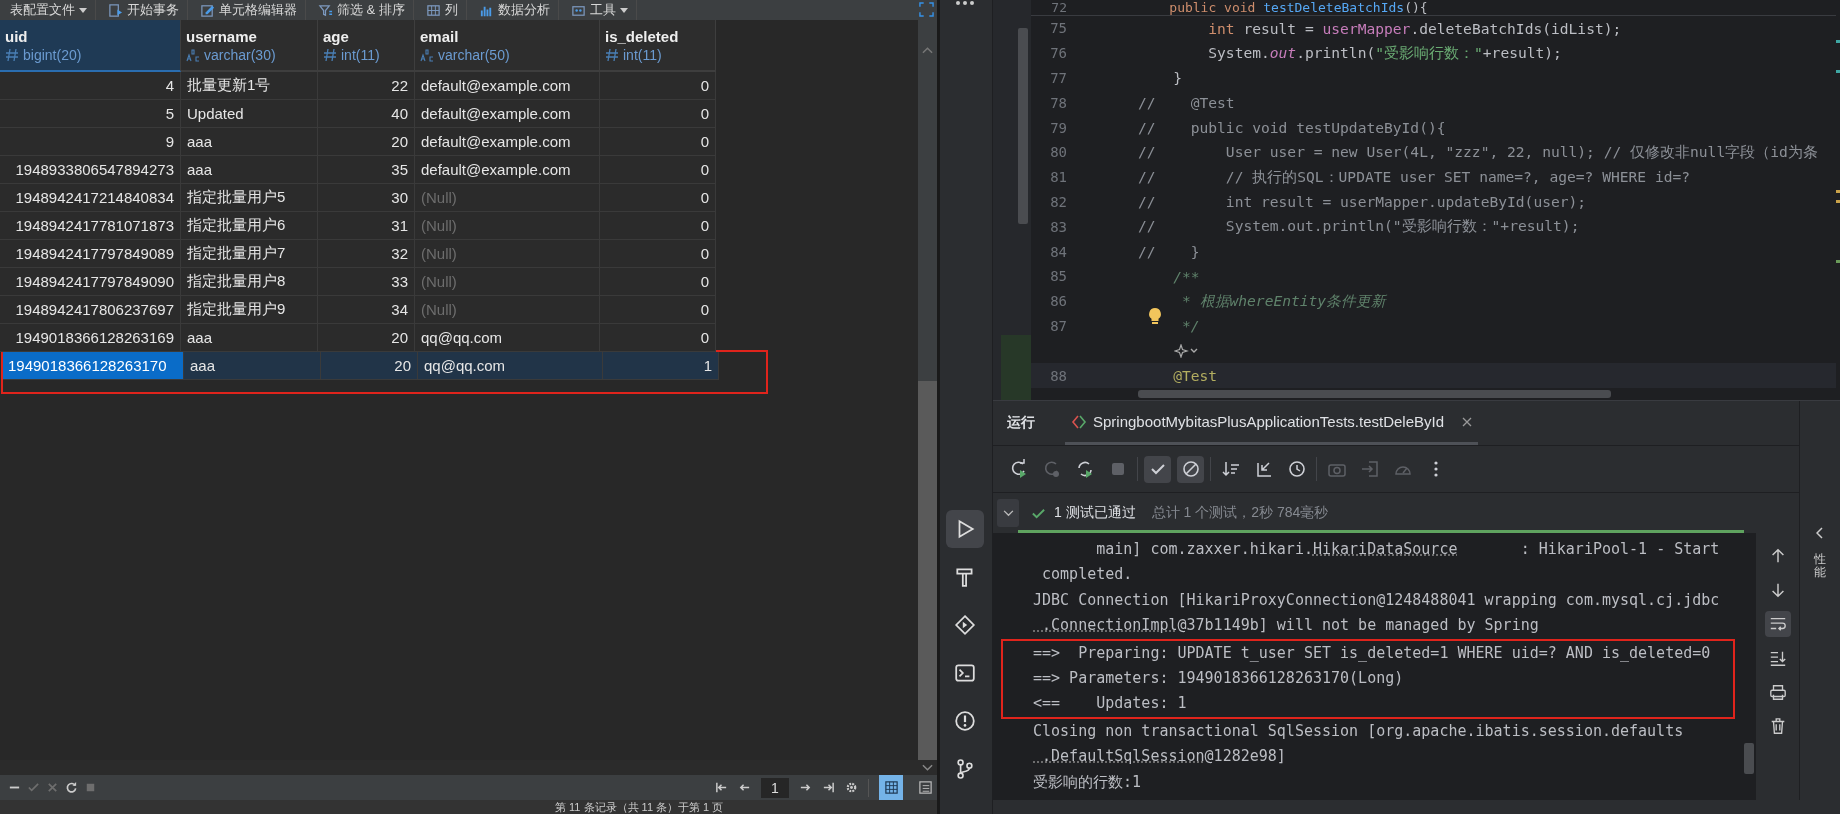  What do you see at coordinates (1467, 421) in the screenshot?
I see `close-icon` at bounding box center [1467, 421].